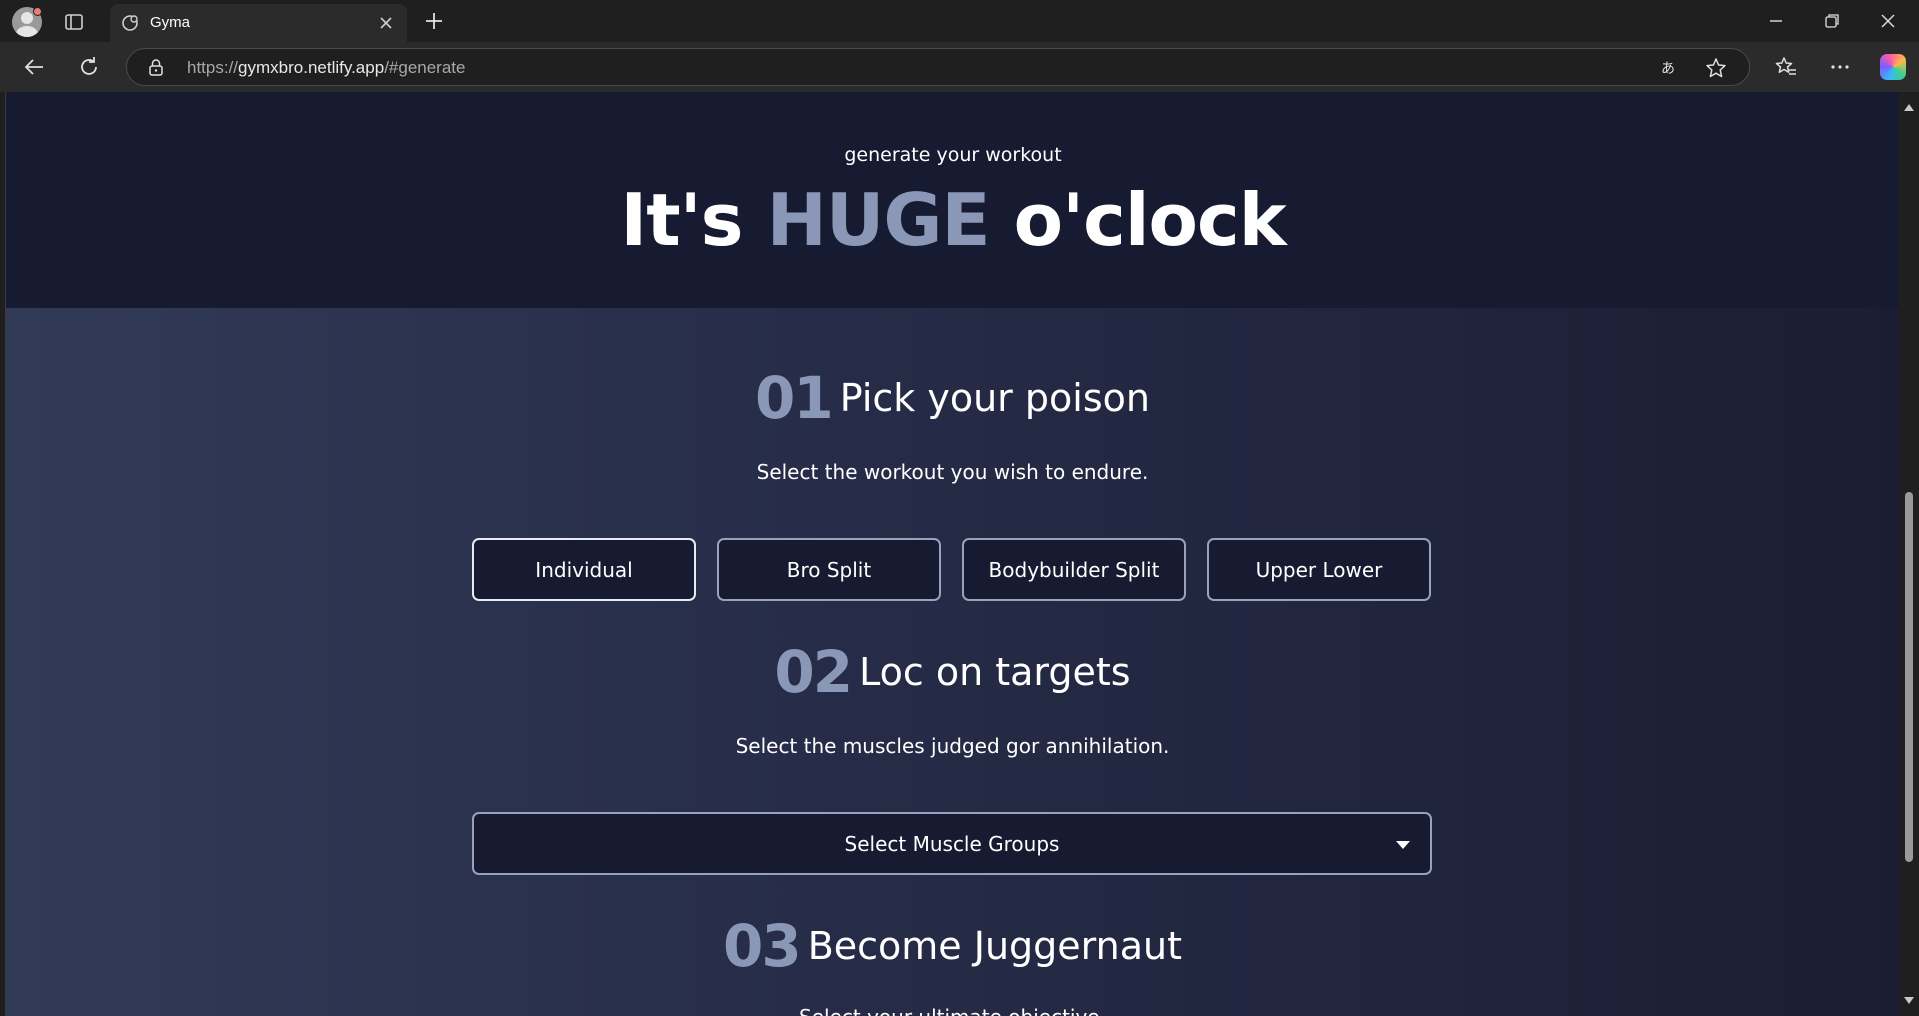 This screenshot has height=1016, width=1919. I want to click on favorites-icon, so click(1786, 67).